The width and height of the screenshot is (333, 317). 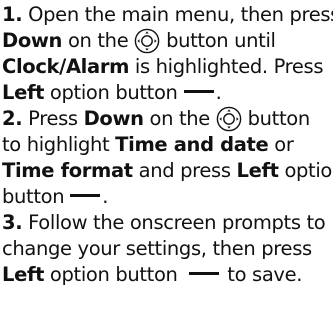 What do you see at coordinates (192, 144) in the screenshot?
I see `key-label: Time and date` at bounding box center [192, 144].